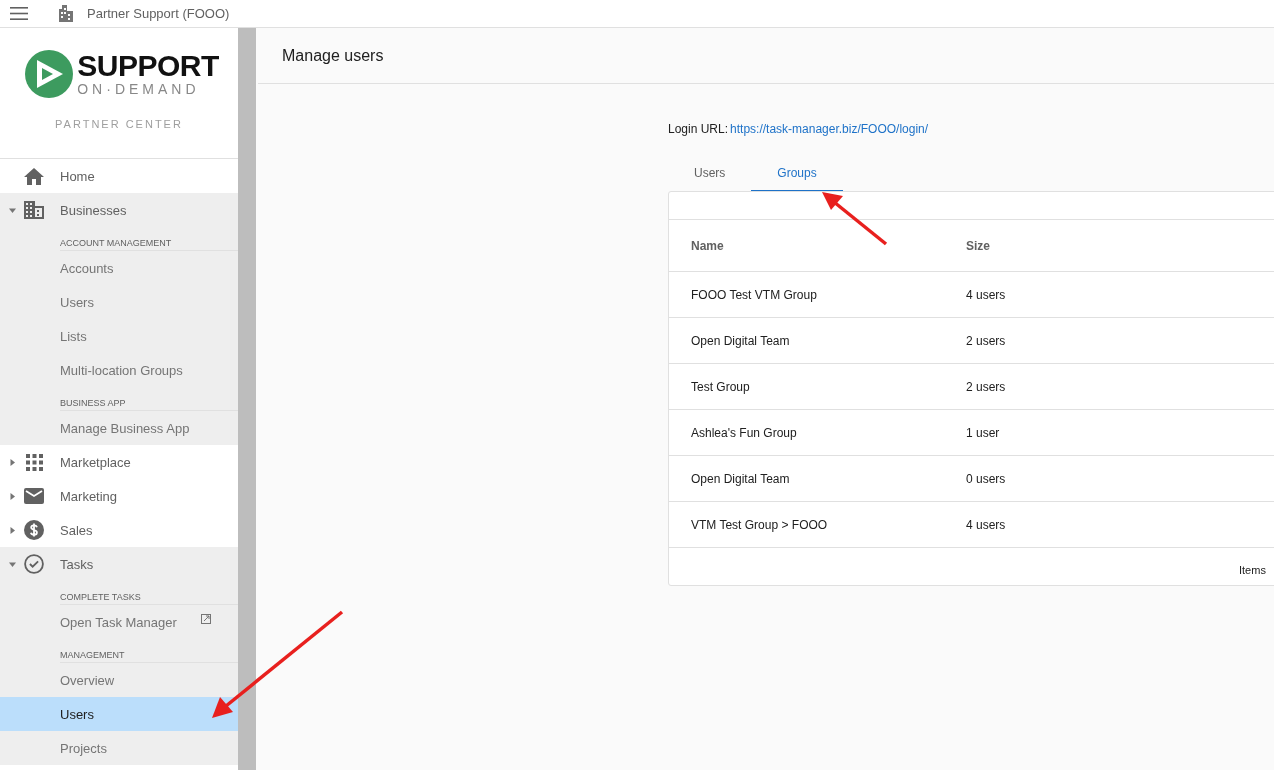  I want to click on table-cell-text: FOOO Test VTM Group, so click(754, 294).